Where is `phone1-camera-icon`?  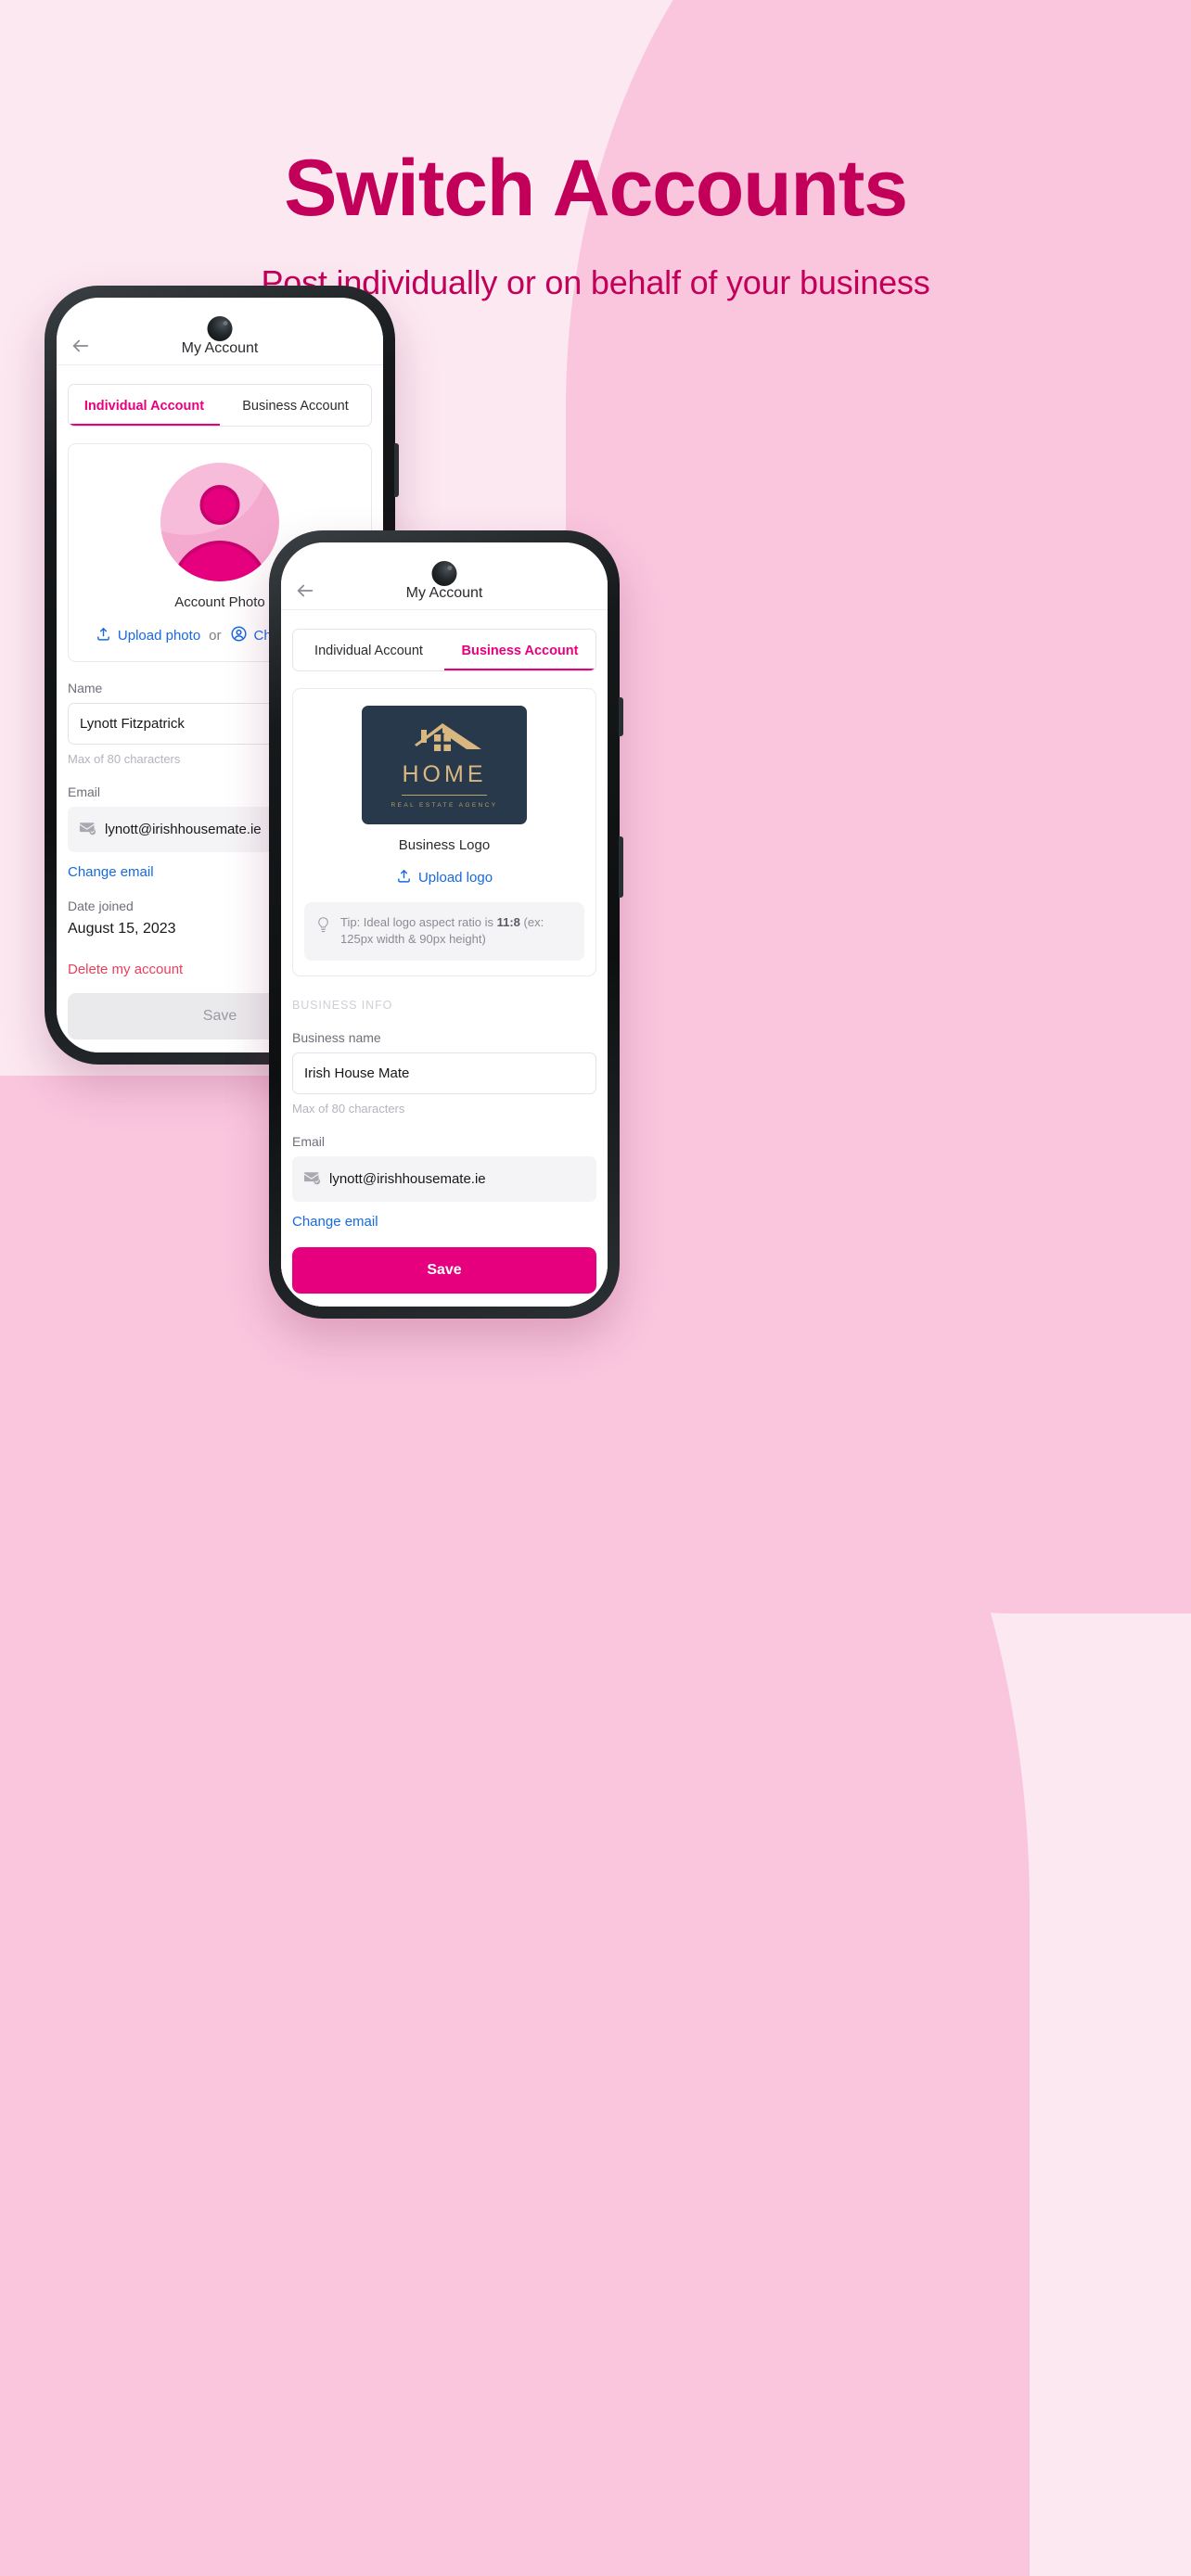
phone1-camera-icon is located at coordinates (220, 328).